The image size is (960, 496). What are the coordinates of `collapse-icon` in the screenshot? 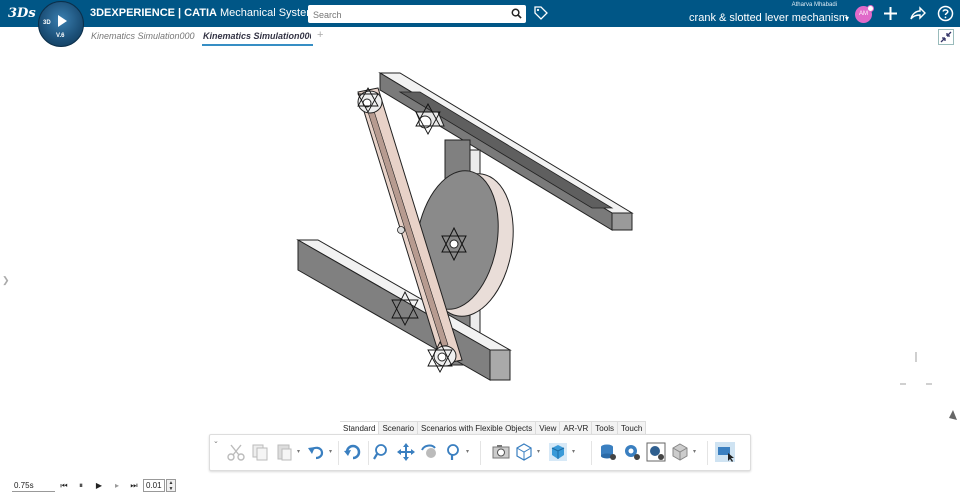 It's located at (946, 37).